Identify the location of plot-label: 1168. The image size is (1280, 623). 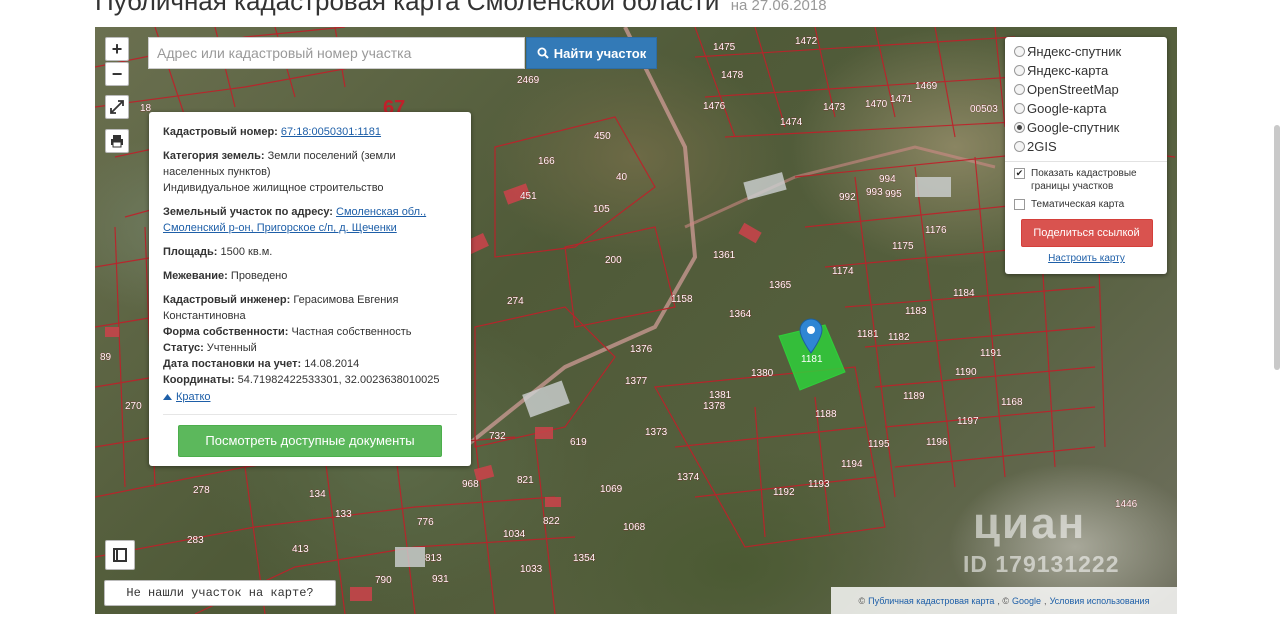
(1012, 402).